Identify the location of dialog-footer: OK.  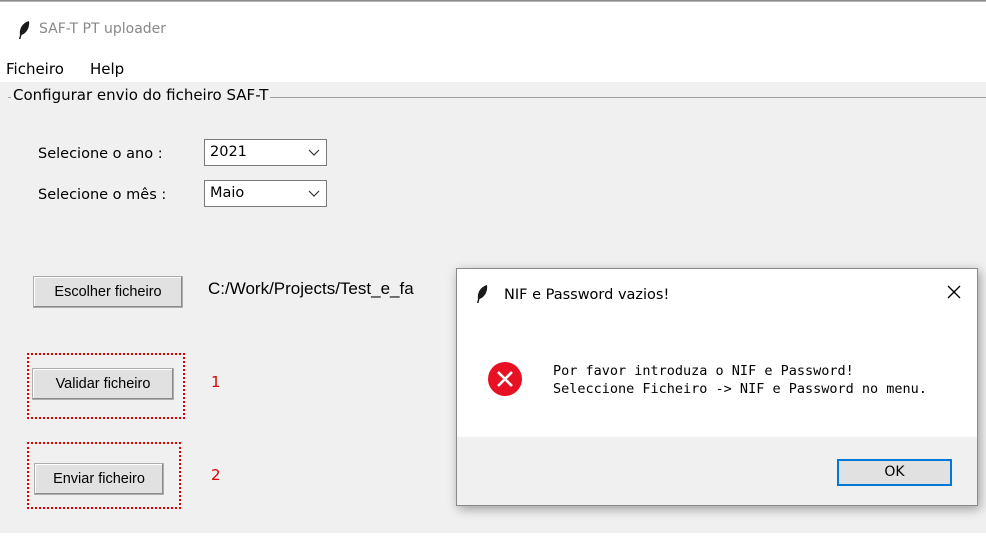
(717, 471).